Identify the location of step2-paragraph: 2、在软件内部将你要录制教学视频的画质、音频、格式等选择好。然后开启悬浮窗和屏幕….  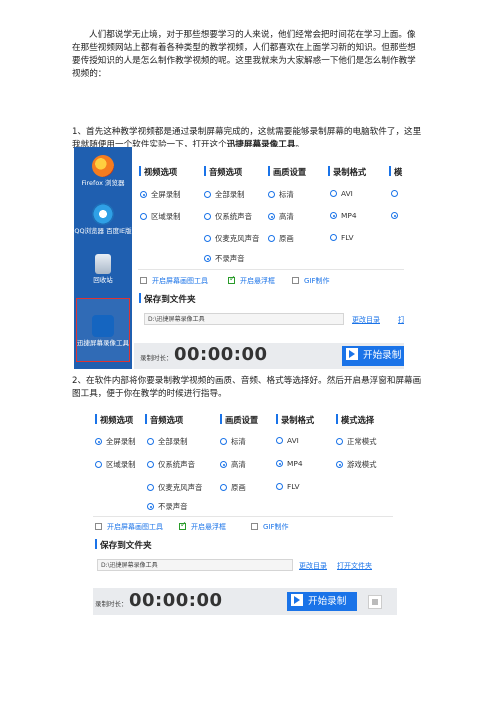
(247, 387).